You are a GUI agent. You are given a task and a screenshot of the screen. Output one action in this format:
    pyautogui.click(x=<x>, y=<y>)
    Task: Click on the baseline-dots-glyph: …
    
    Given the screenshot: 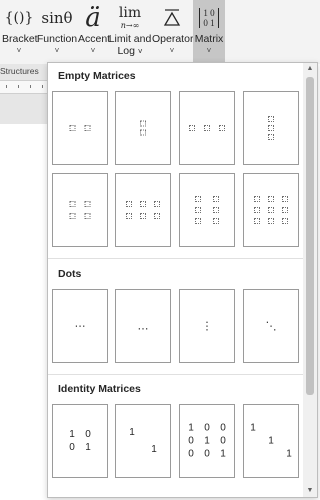 What is the action you would take?
    pyautogui.click(x=143, y=326)
    